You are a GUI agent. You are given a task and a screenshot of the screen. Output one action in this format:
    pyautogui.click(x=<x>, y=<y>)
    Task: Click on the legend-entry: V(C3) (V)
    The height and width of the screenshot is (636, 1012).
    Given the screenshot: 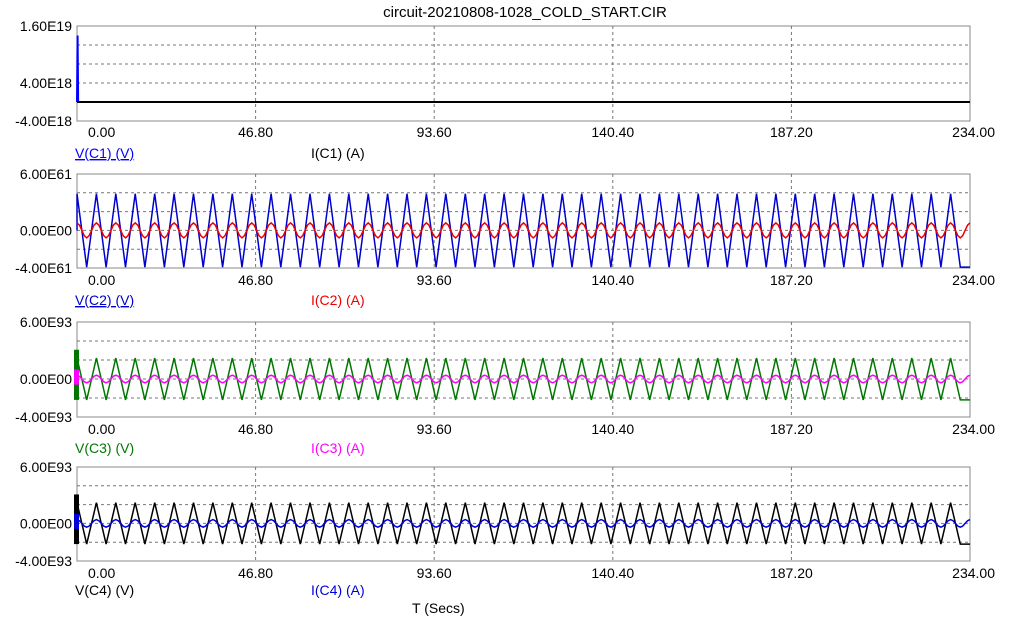 What is the action you would take?
    pyautogui.click(x=104, y=448)
    